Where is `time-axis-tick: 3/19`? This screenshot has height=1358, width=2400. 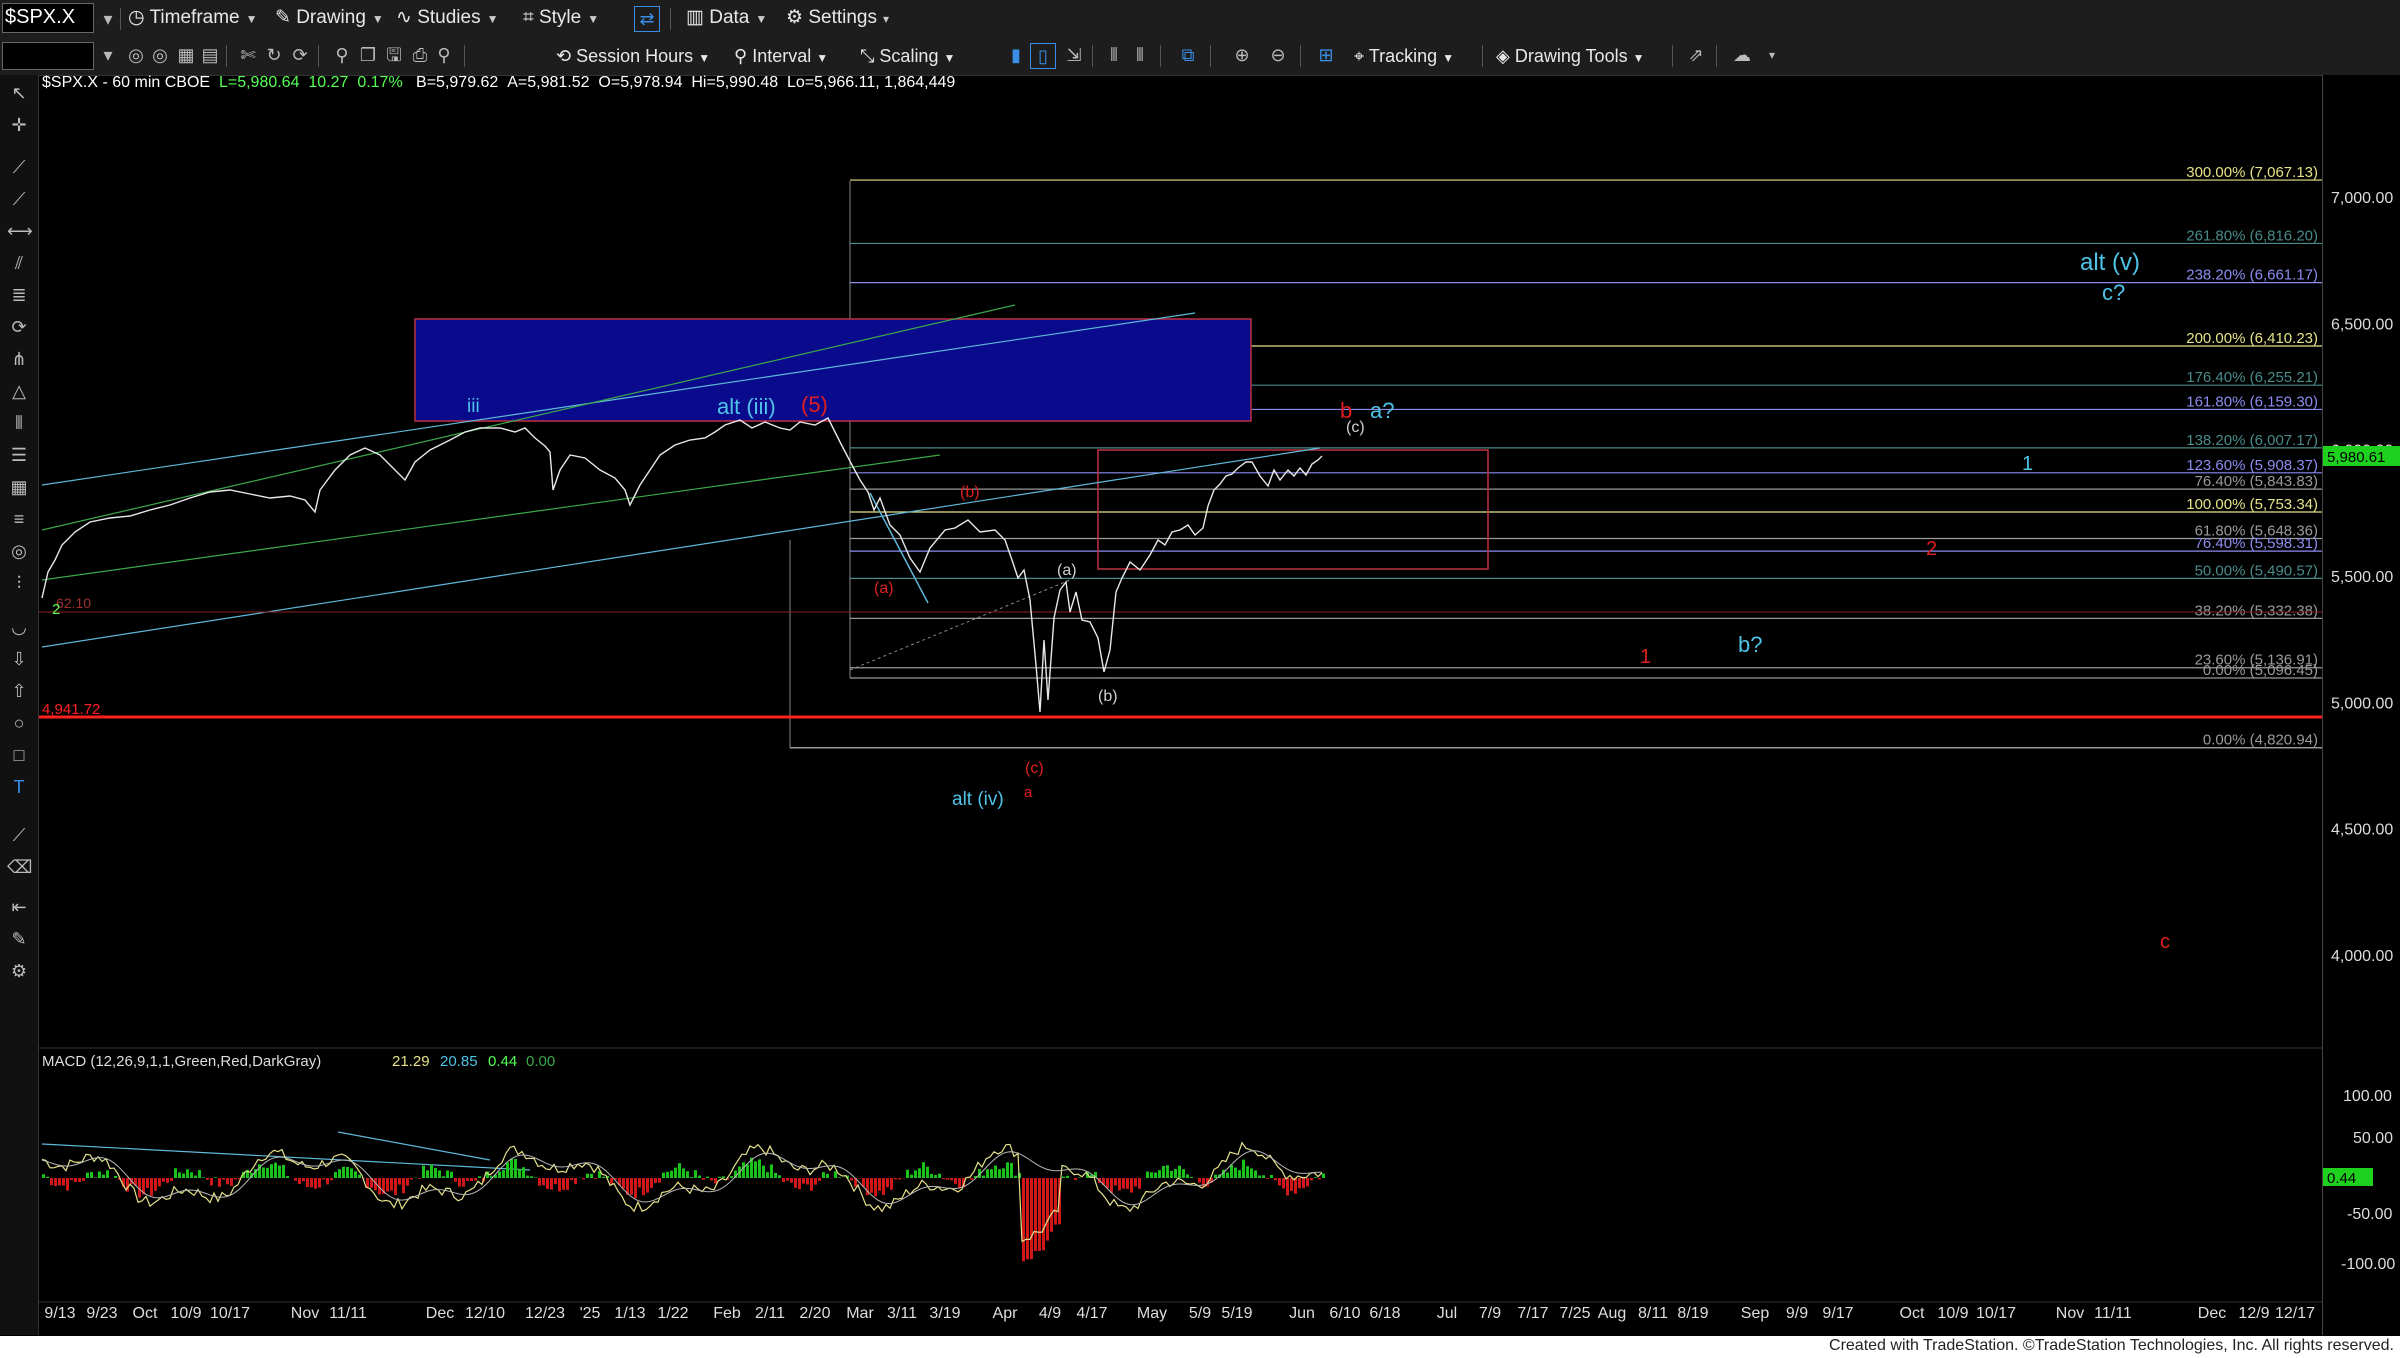 time-axis-tick: 3/19 is located at coordinates (944, 1313).